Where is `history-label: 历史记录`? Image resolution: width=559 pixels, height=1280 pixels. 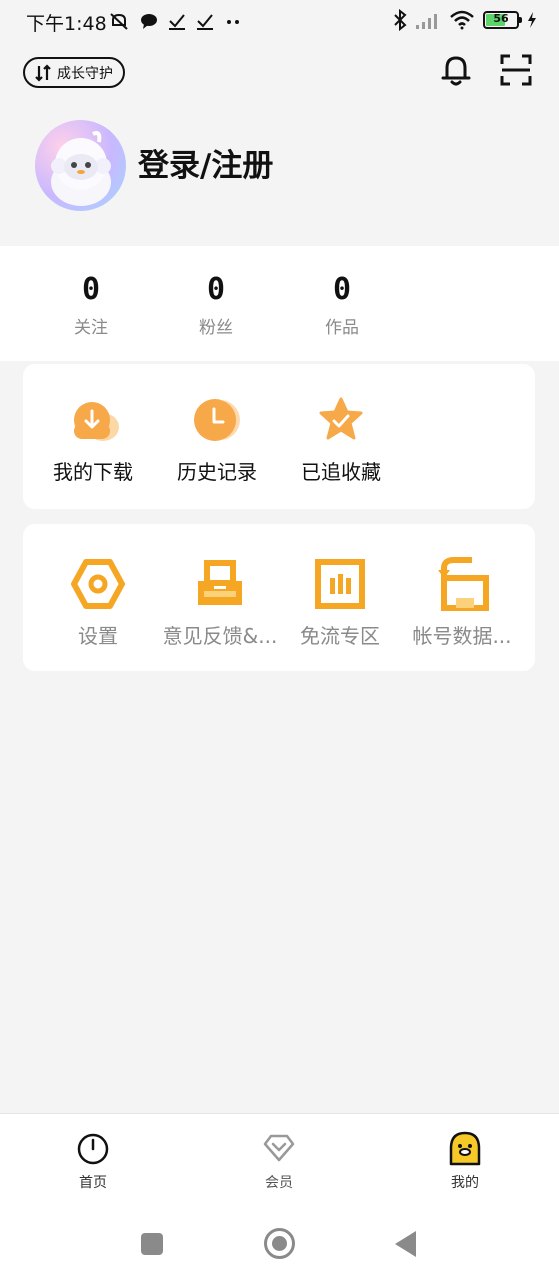 history-label: 历史记录 is located at coordinates (217, 472).